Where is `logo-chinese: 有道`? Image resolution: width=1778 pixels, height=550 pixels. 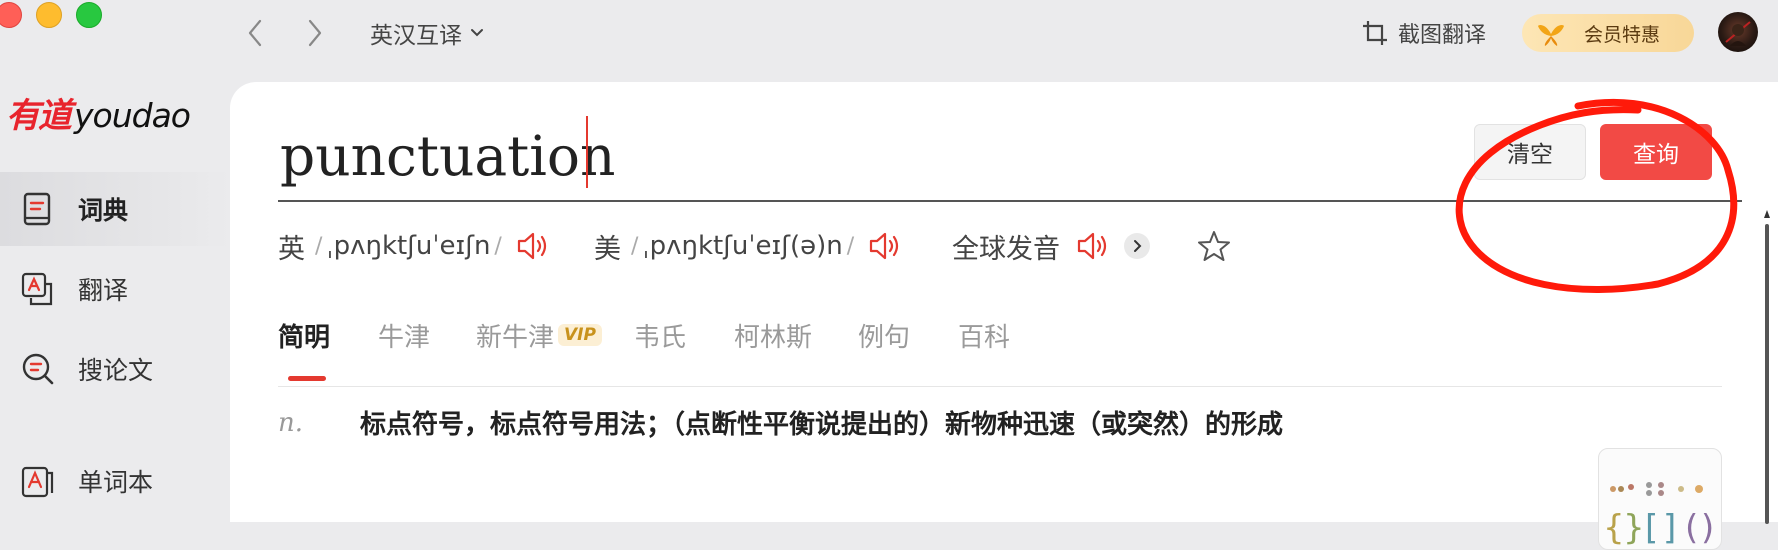
logo-chinese: 有道 is located at coordinates (39, 116).